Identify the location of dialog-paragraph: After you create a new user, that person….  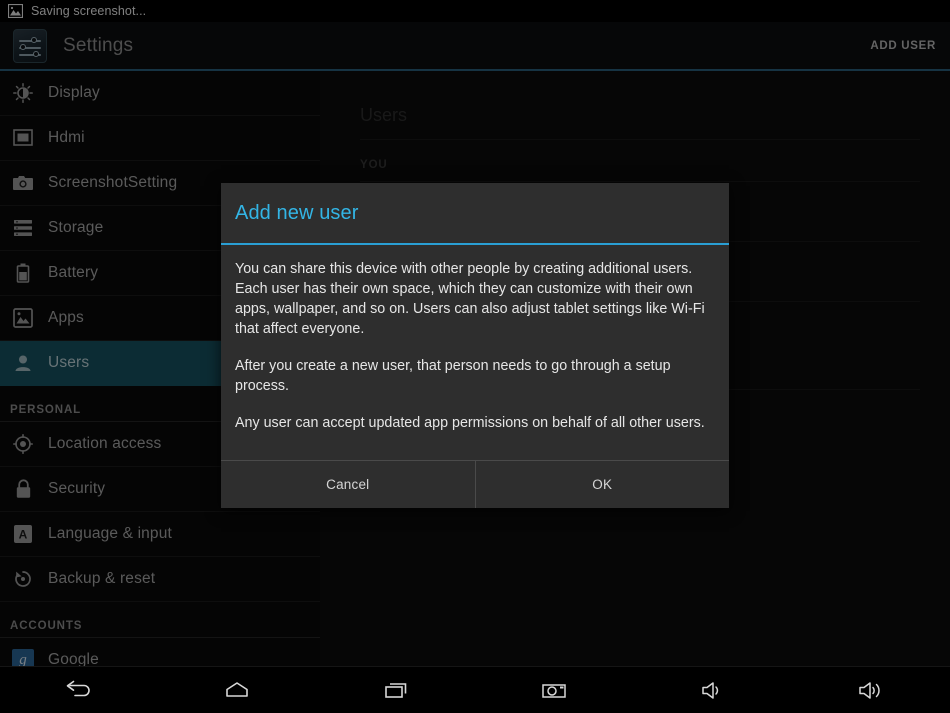
(453, 376).